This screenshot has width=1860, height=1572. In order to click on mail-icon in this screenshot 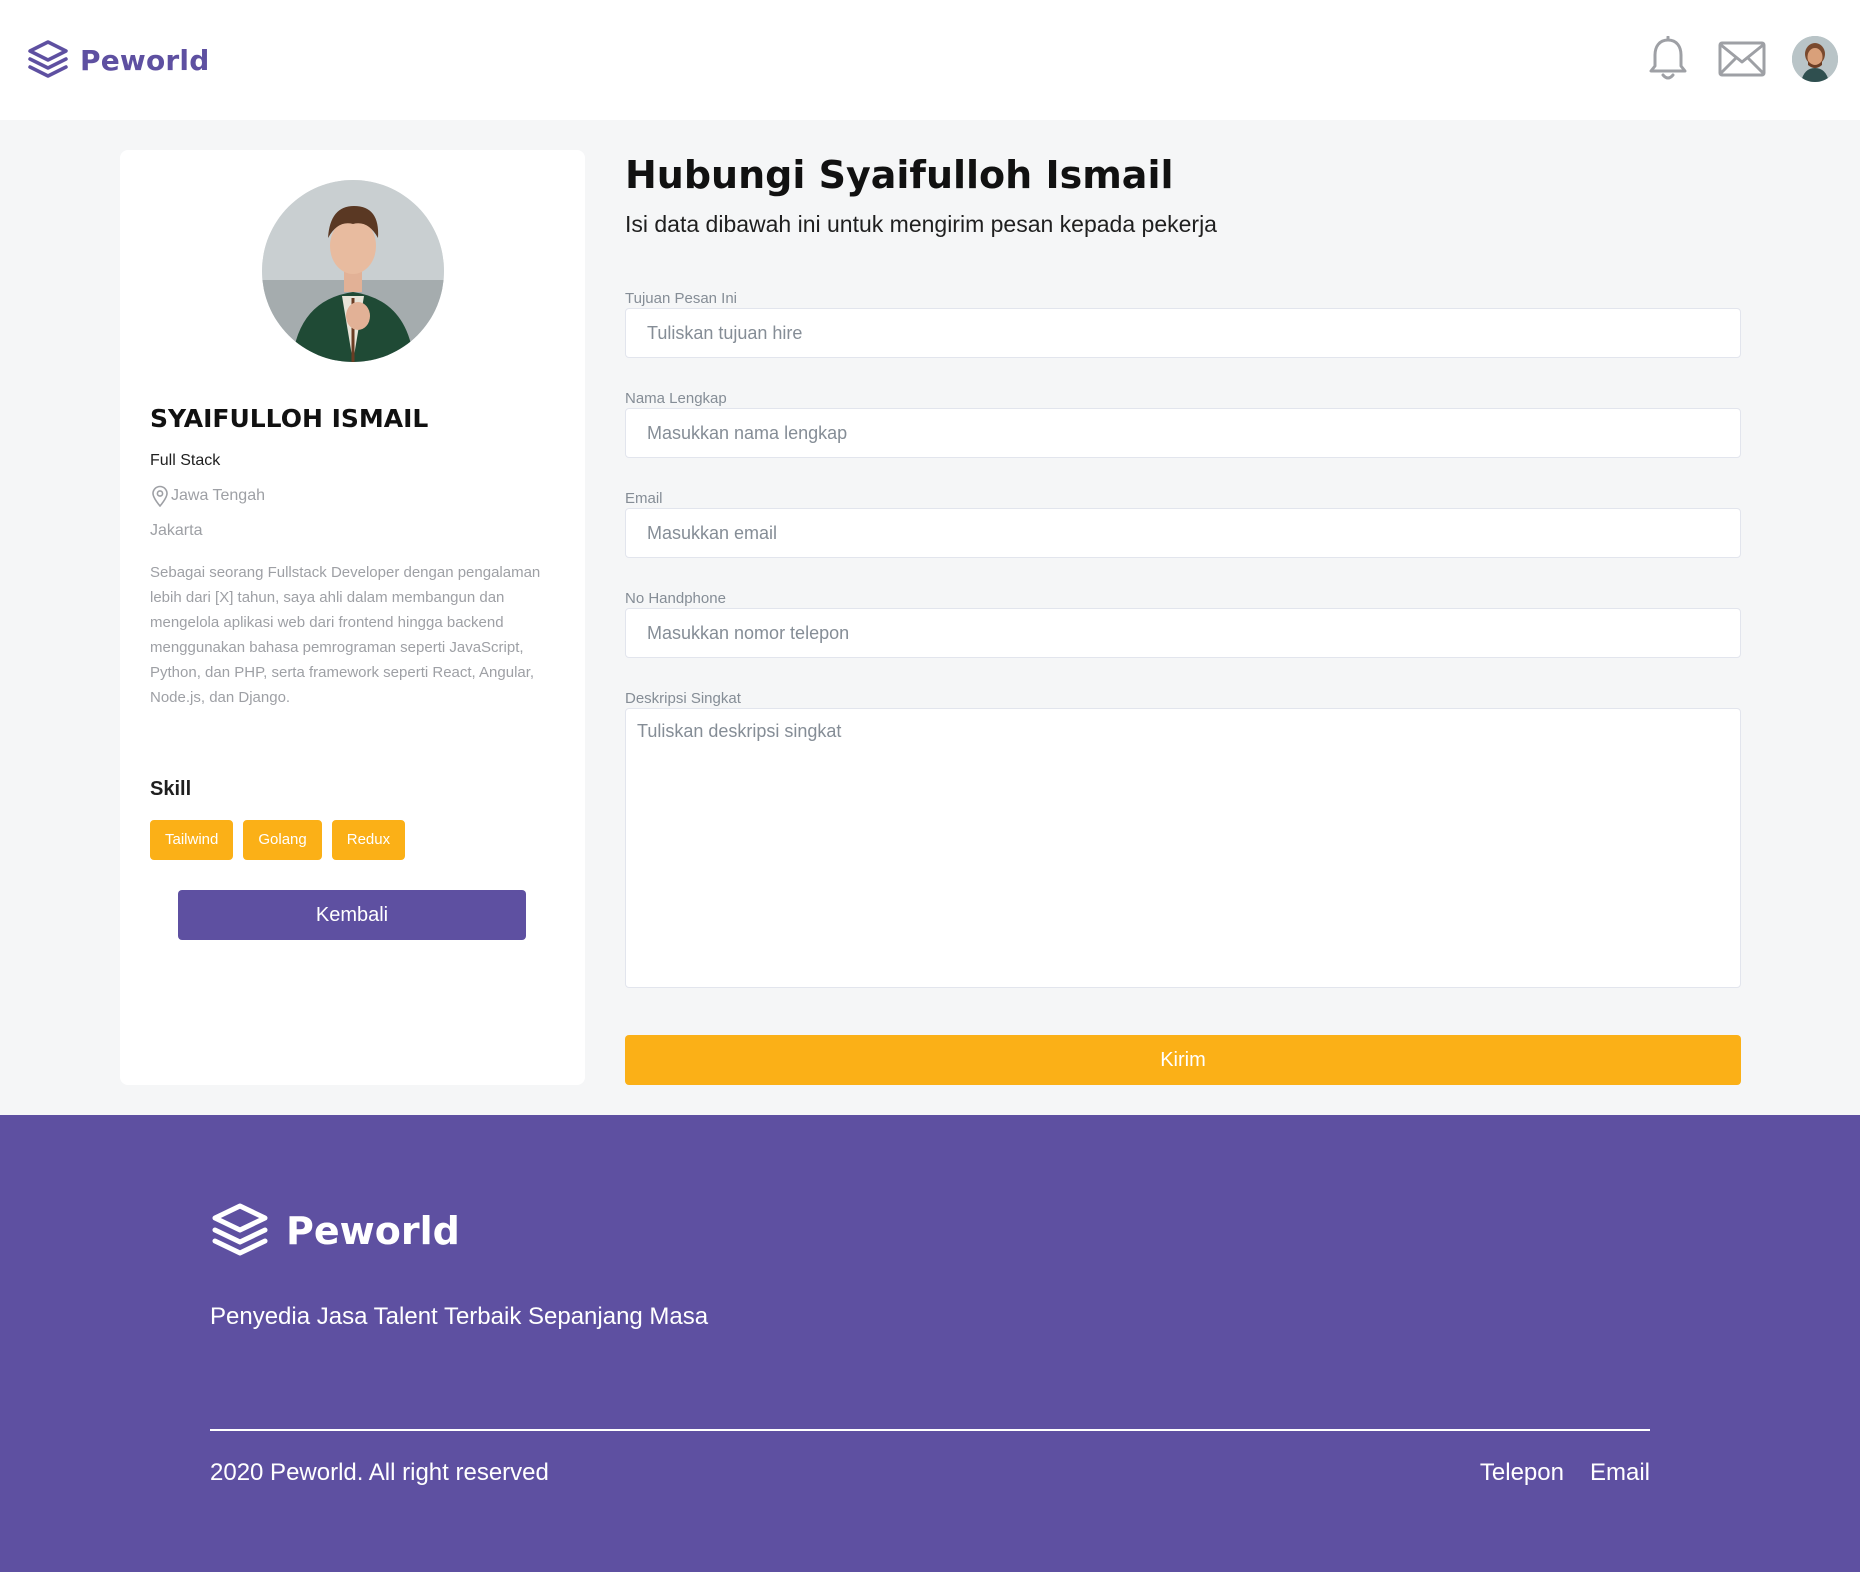, I will do `click(1742, 59)`.